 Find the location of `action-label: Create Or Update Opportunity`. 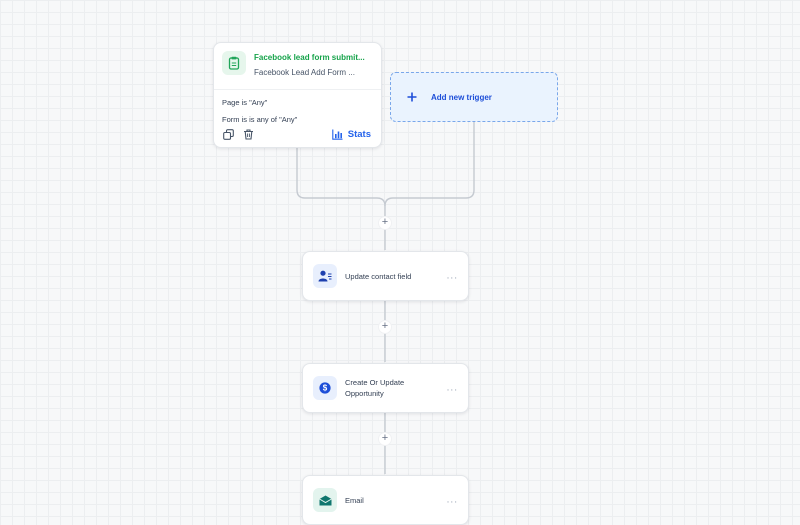

action-label: Create Or Update Opportunity is located at coordinates (375, 388).